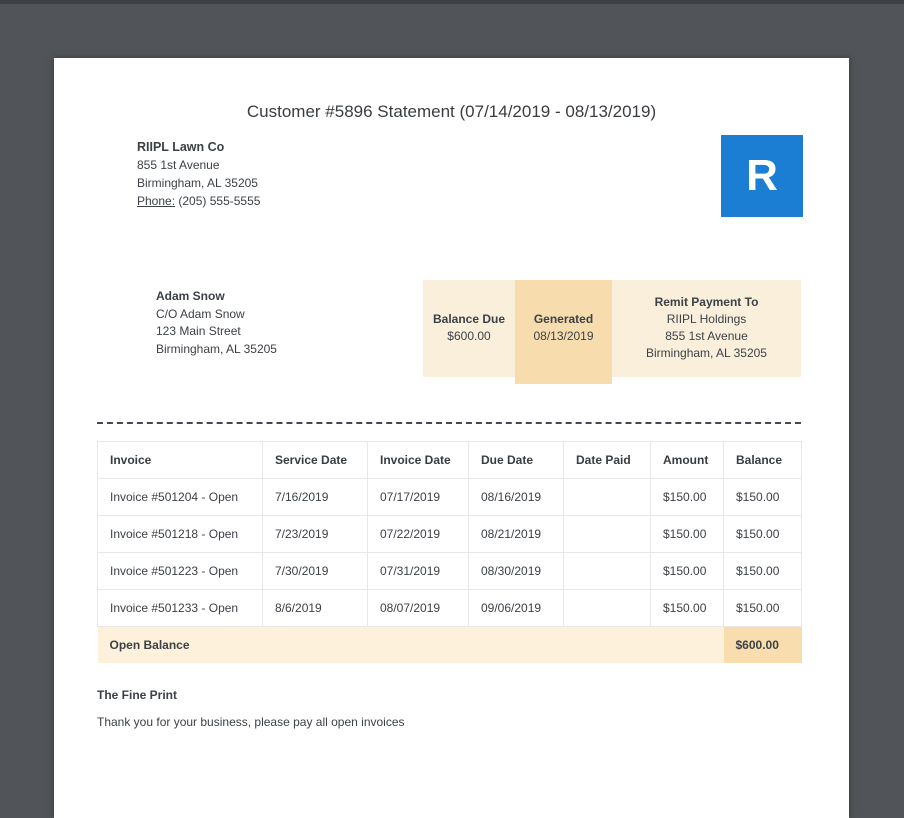 The width and height of the screenshot is (904, 818). What do you see at coordinates (452, 2) in the screenshot?
I see `viewer-top-strip` at bounding box center [452, 2].